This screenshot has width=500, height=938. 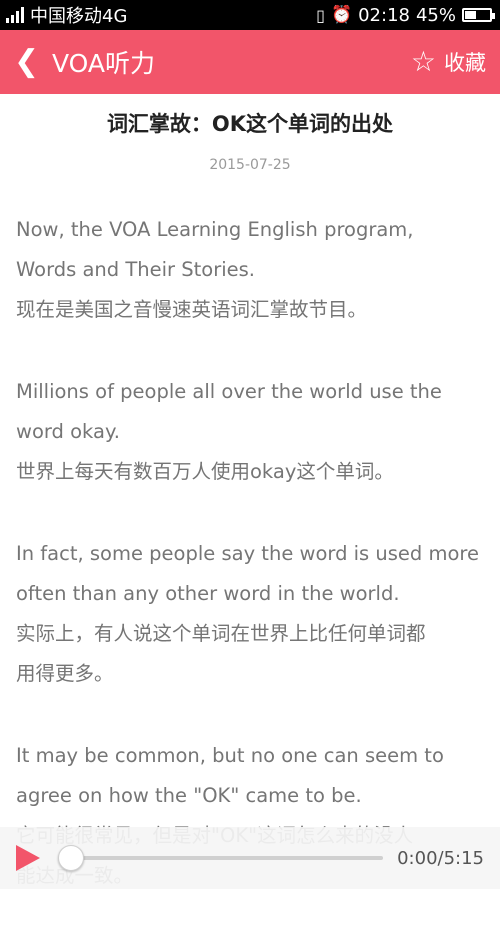 I want to click on article-title: 词汇掌故：OK这个单词的出处, so click(x=250, y=124).